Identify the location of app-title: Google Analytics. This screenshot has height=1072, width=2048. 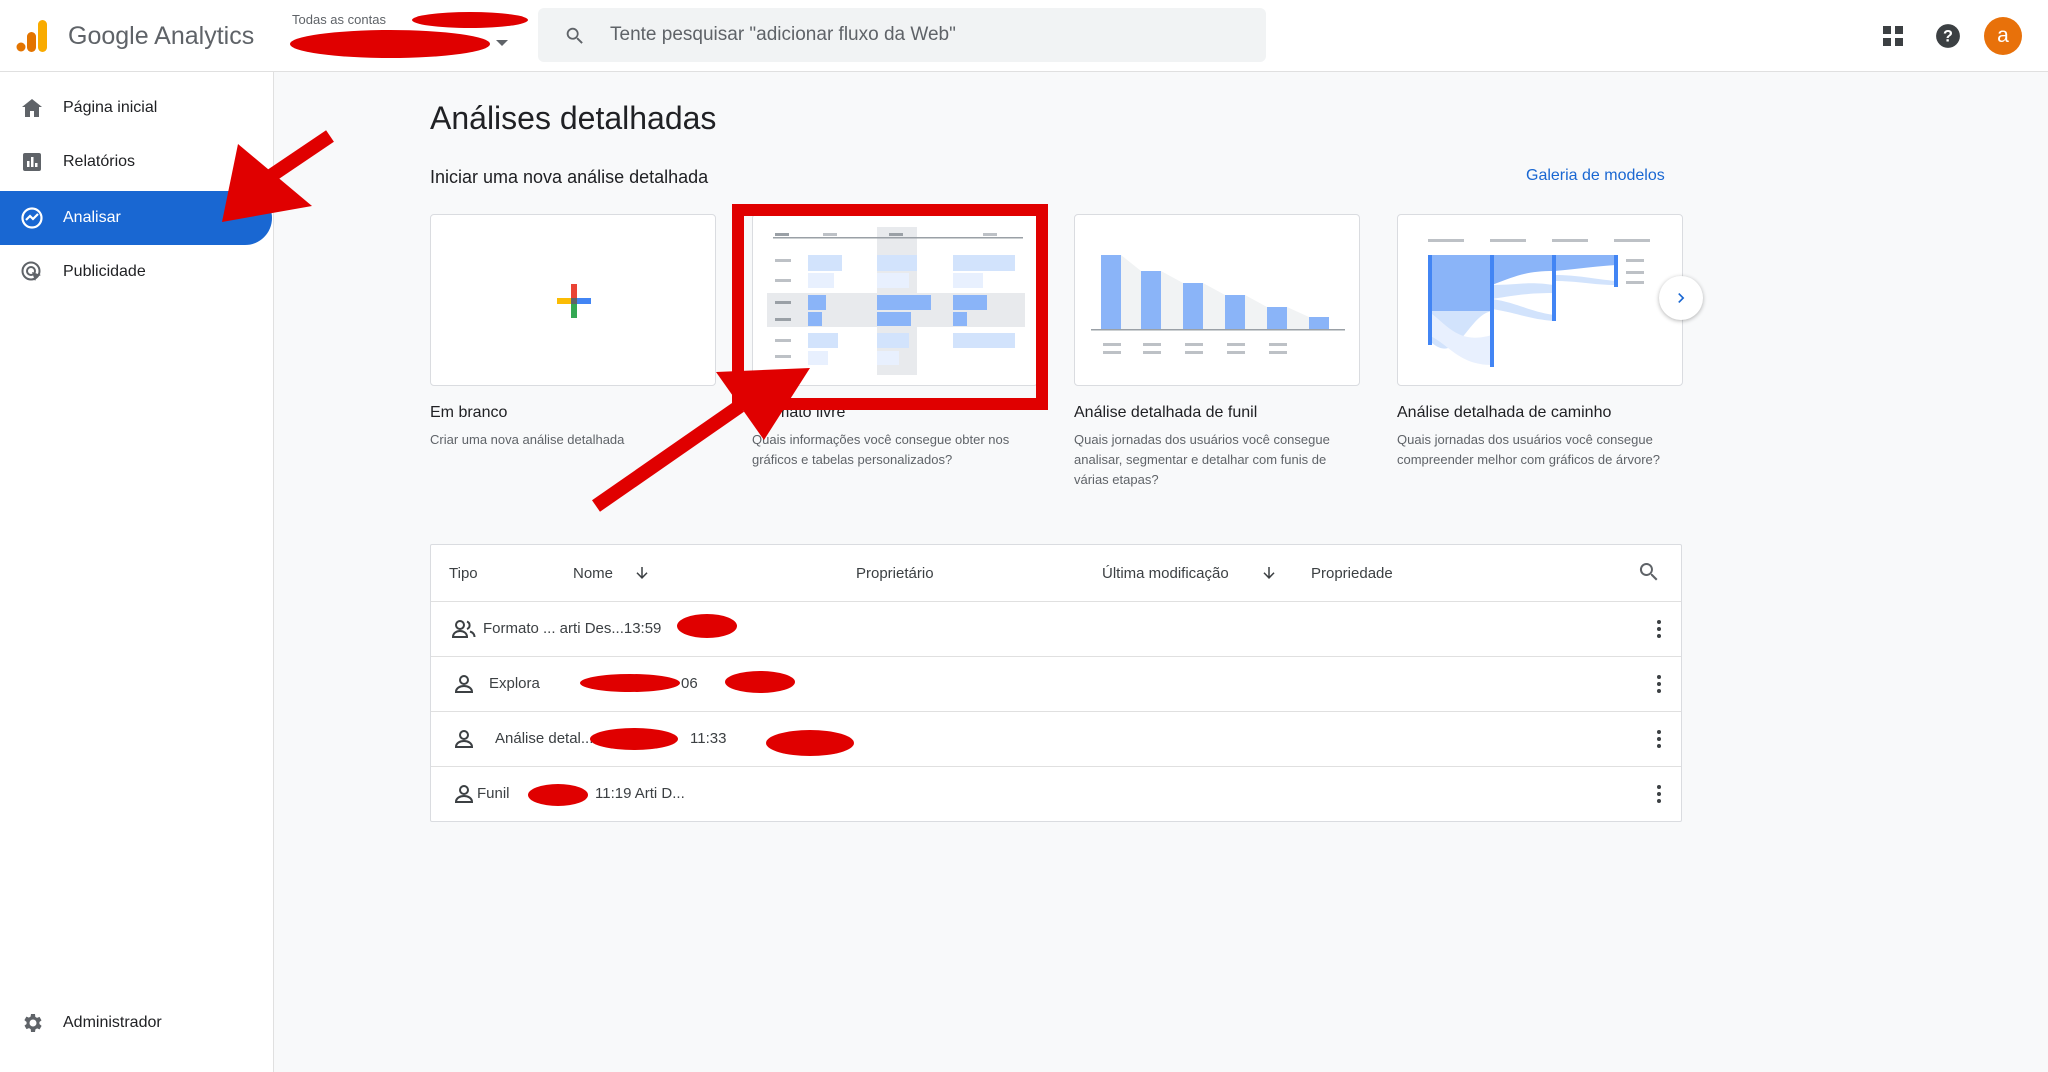
(161, 36).